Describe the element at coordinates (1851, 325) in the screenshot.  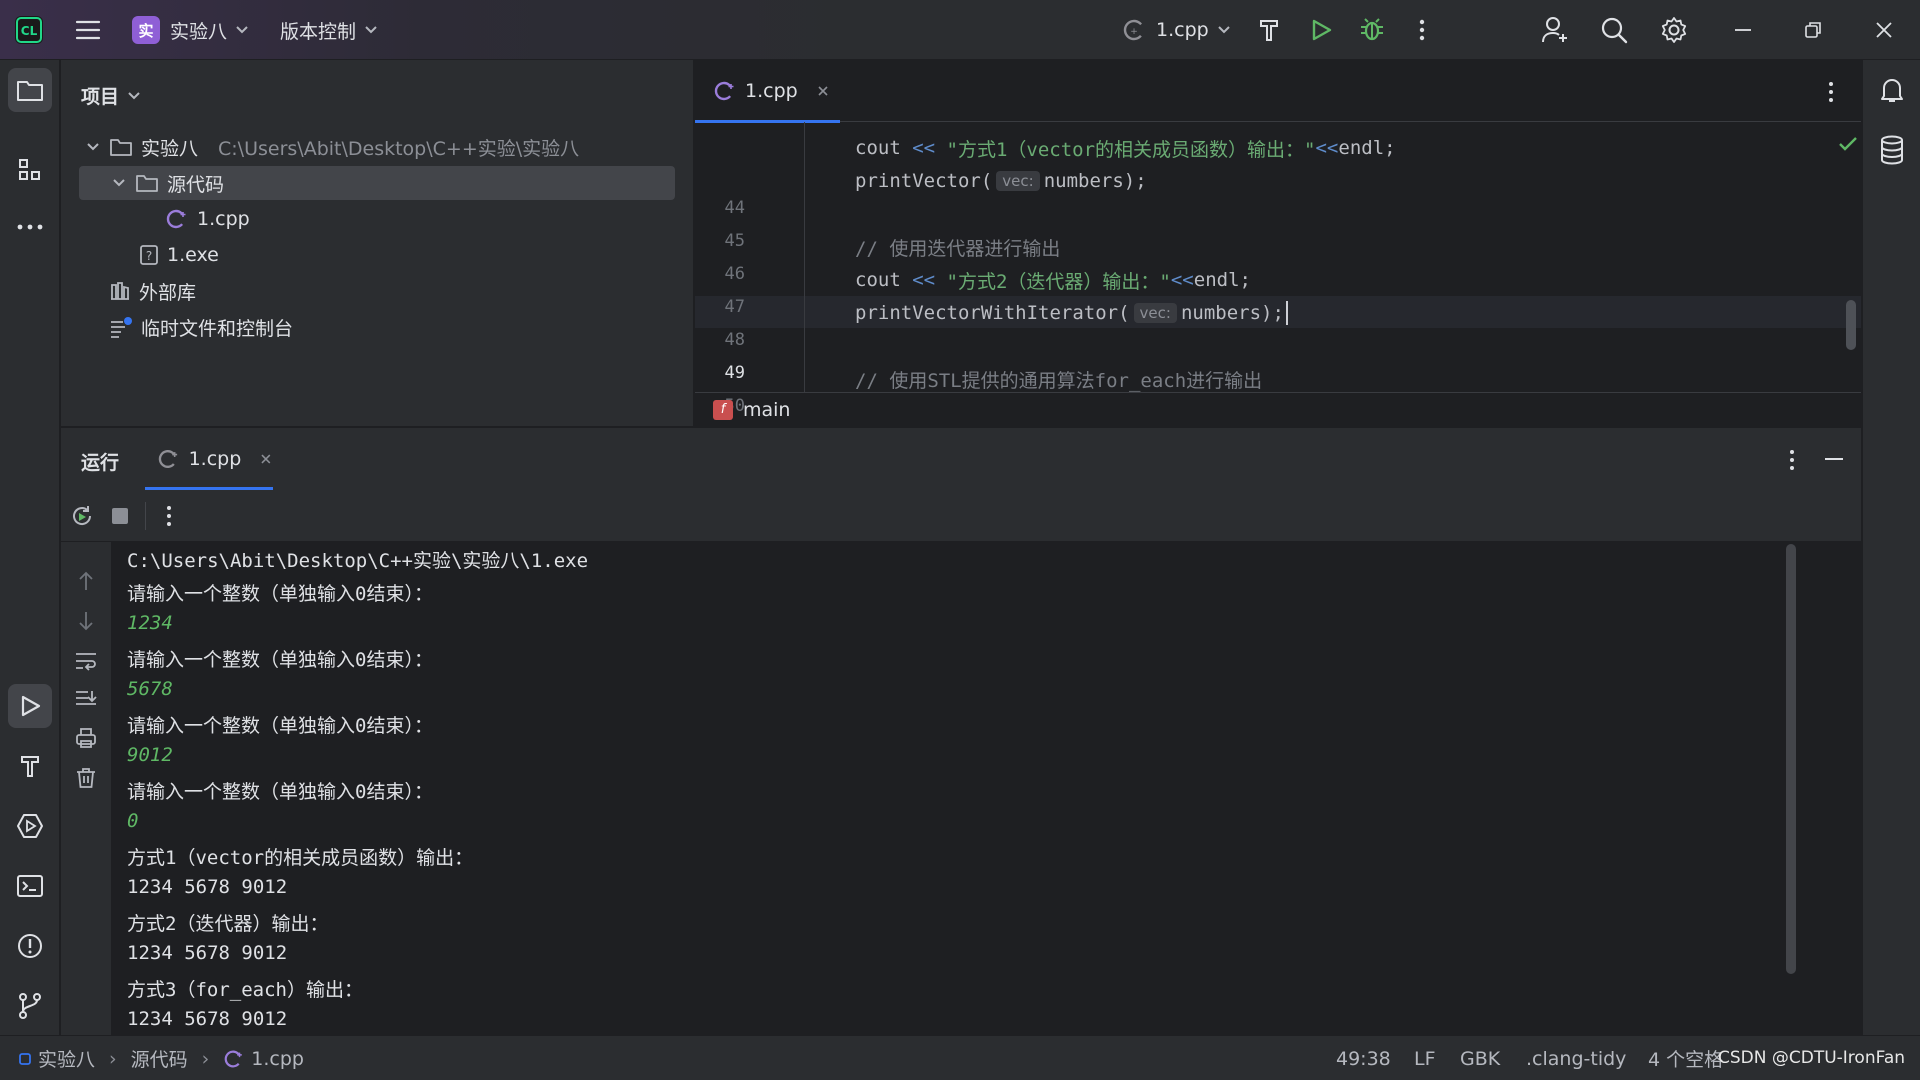
I see `editor-scrollbar` at that location.